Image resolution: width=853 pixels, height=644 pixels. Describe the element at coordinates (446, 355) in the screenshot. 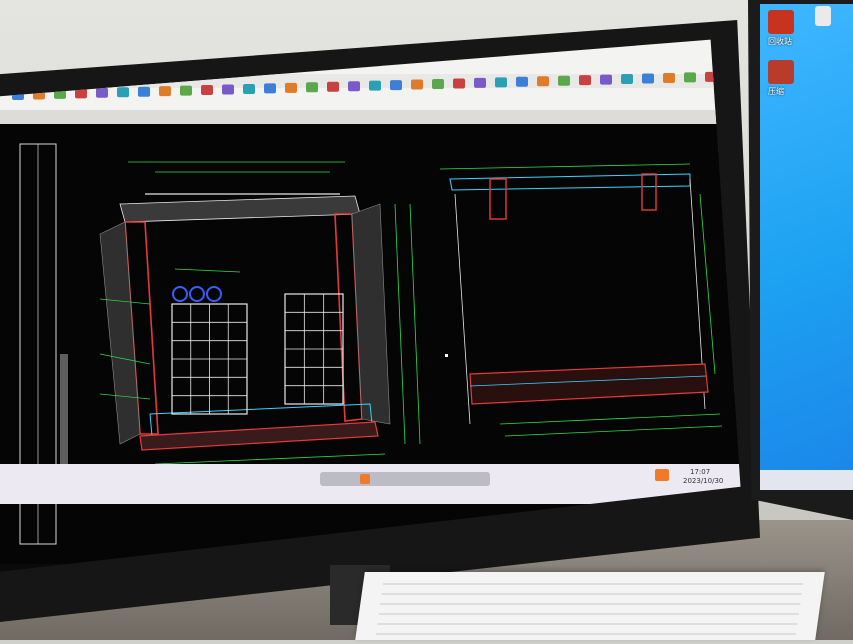

I see `cursor-icon` at that location.